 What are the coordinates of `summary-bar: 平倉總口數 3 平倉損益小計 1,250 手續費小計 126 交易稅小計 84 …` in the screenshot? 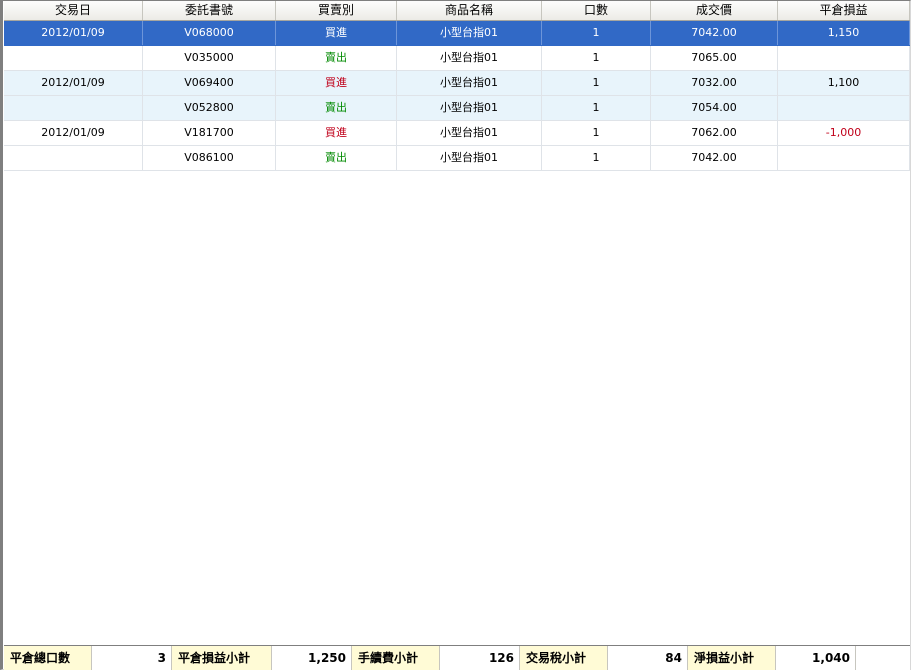 It's located at (457, 657).